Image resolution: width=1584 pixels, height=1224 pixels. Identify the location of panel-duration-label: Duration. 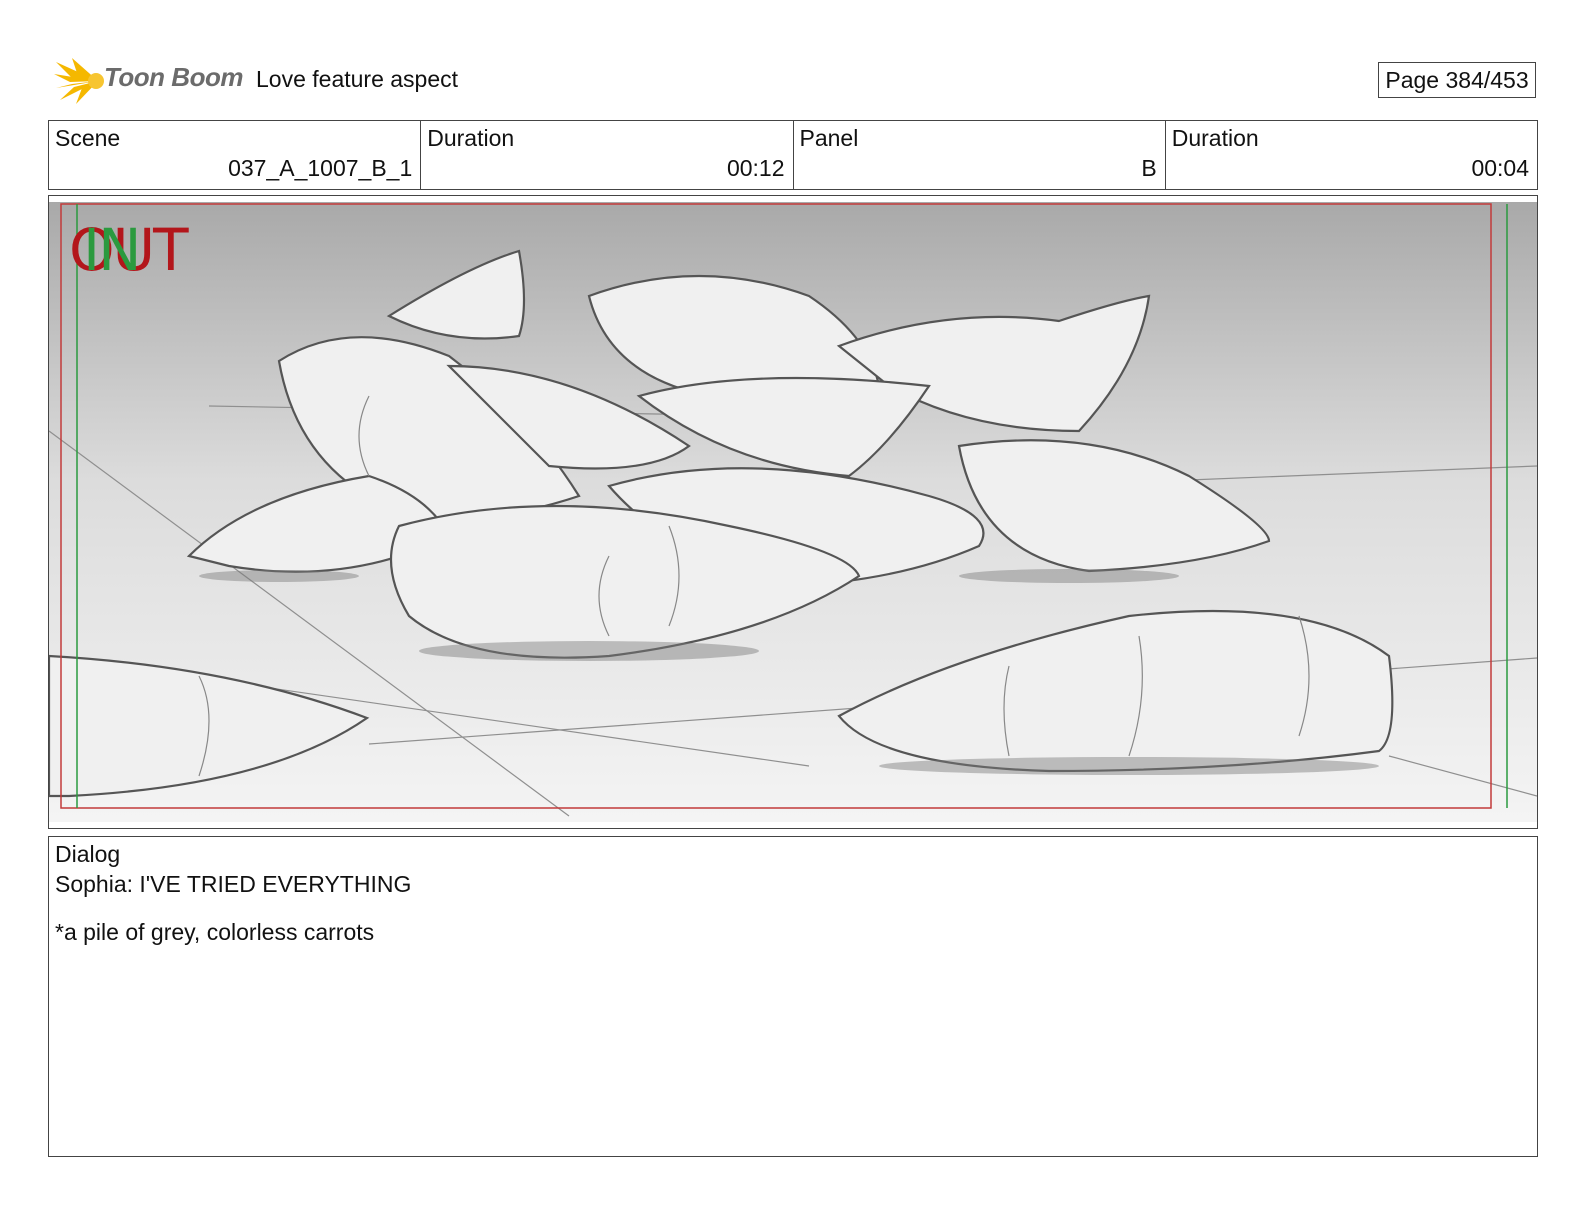
(1215, 138).